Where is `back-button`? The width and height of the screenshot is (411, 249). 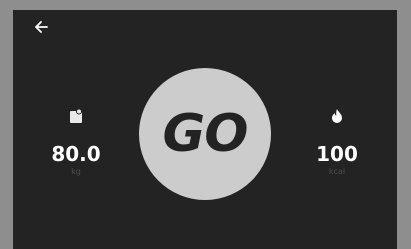
back-button is located at coordinates (41, 27).